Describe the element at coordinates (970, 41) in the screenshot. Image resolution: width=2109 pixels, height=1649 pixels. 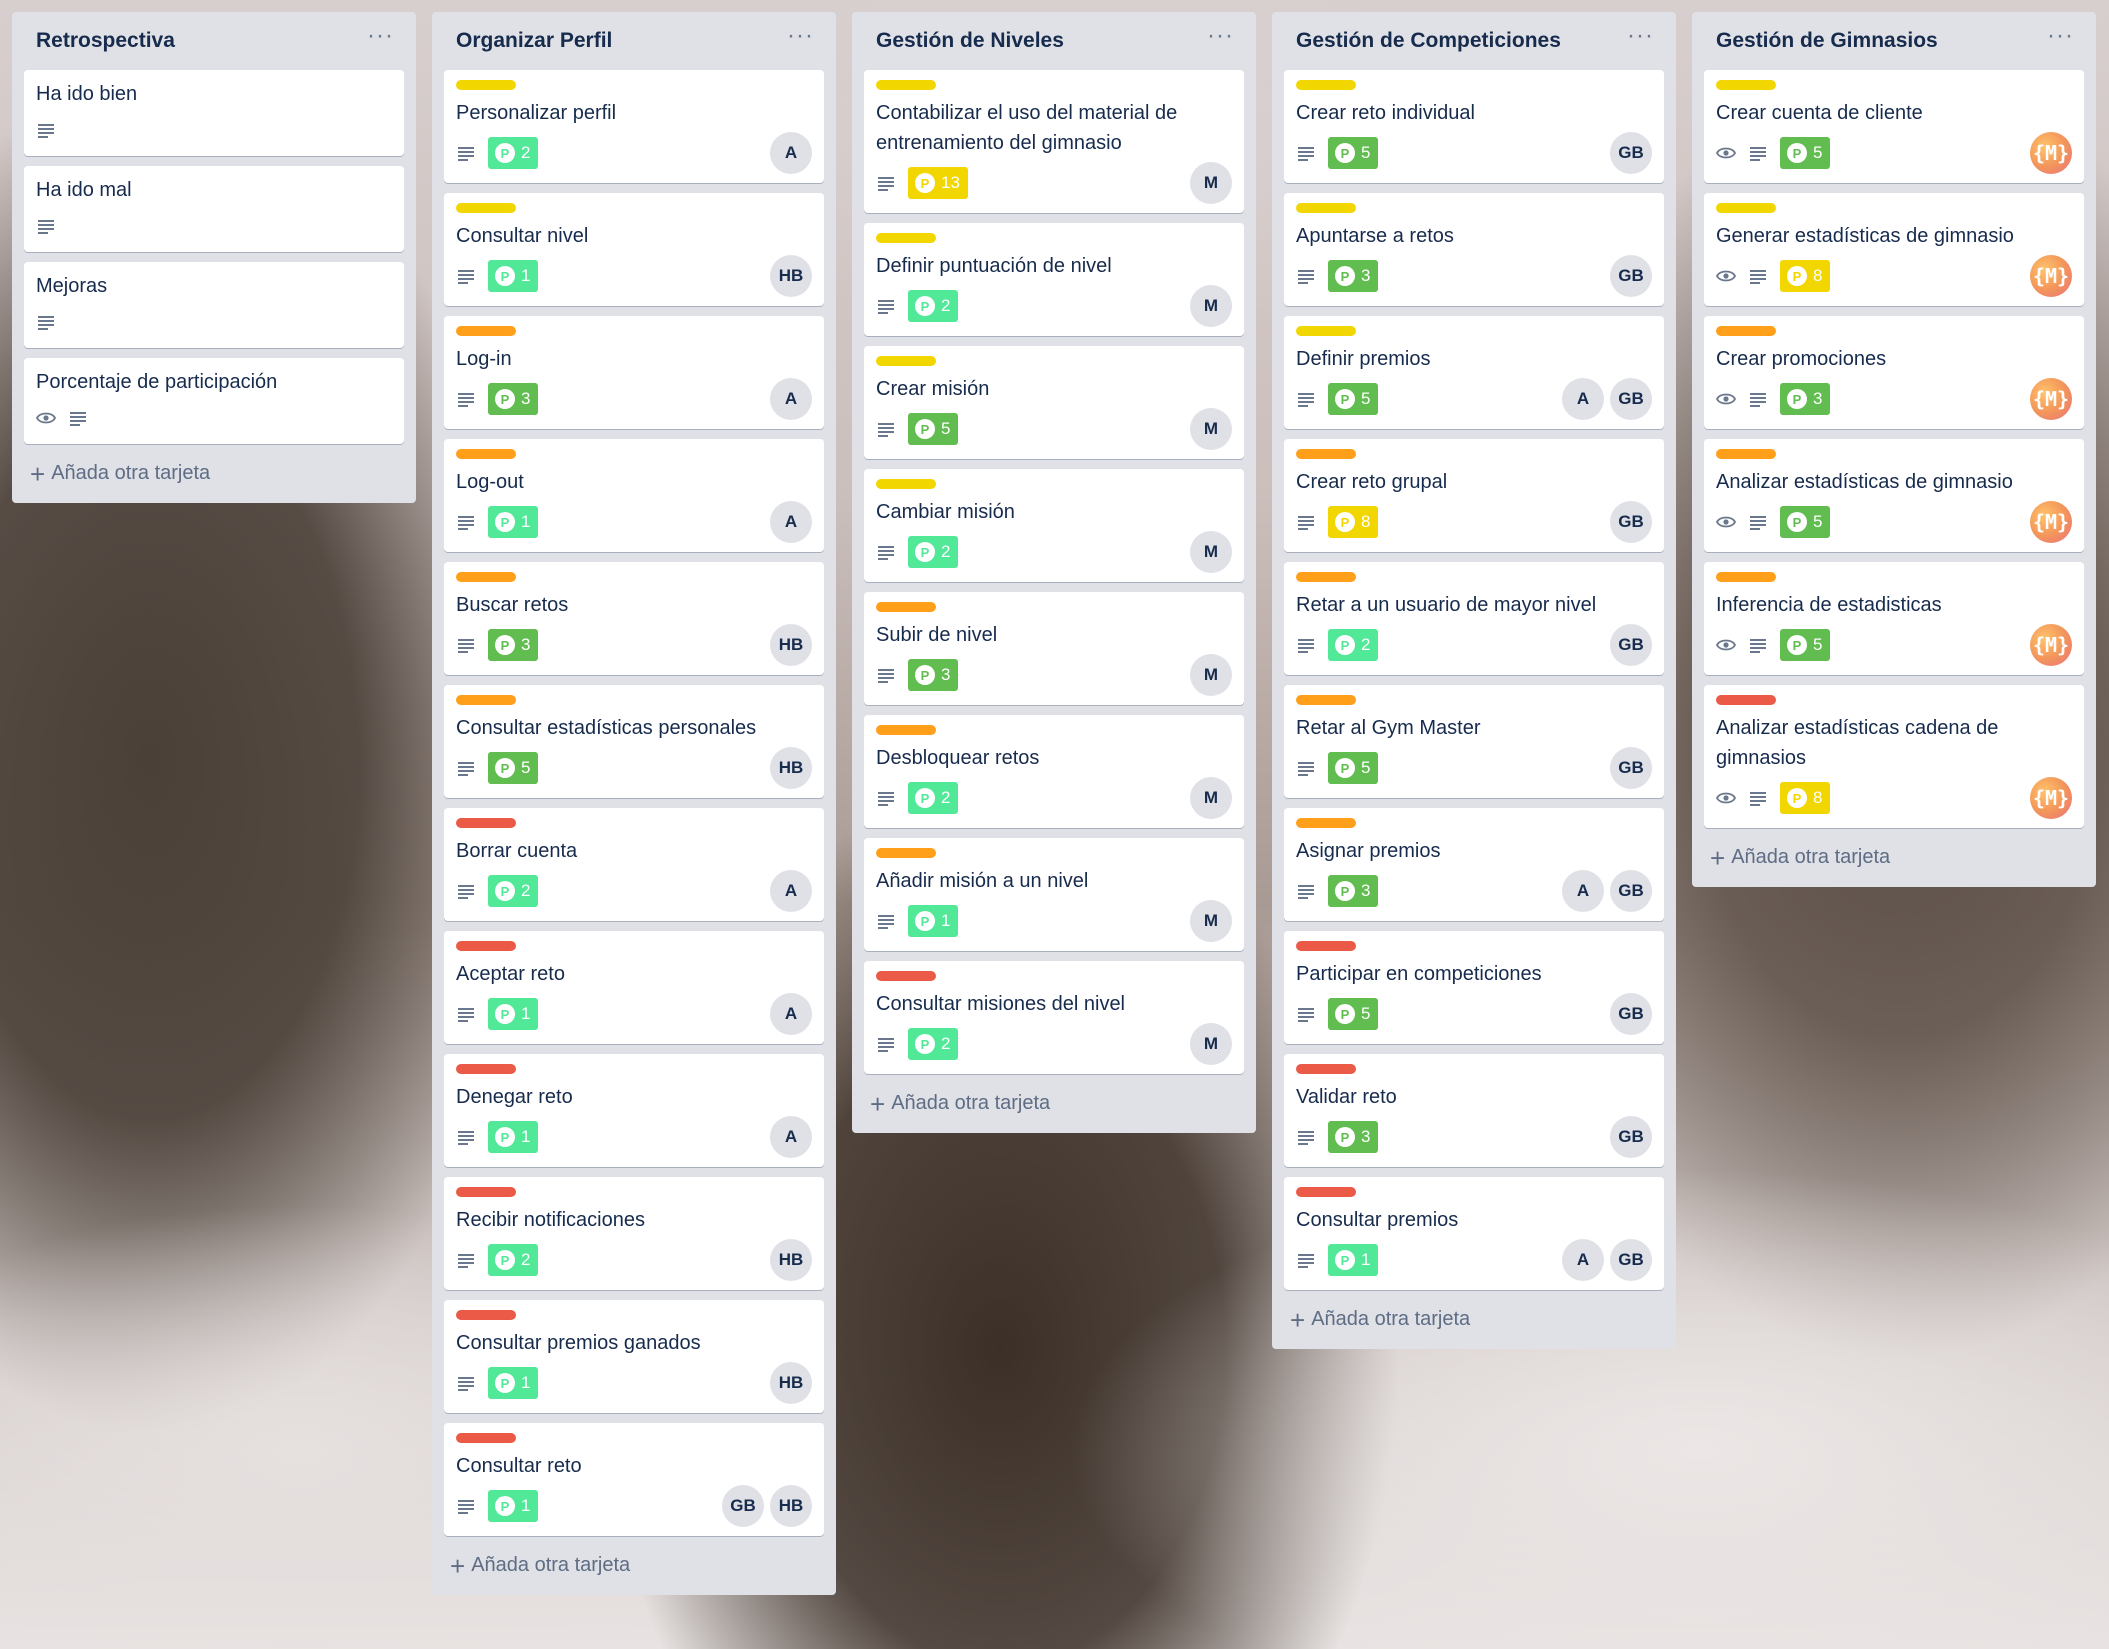
I see `list-title: Gestión de Niveles` at that location.